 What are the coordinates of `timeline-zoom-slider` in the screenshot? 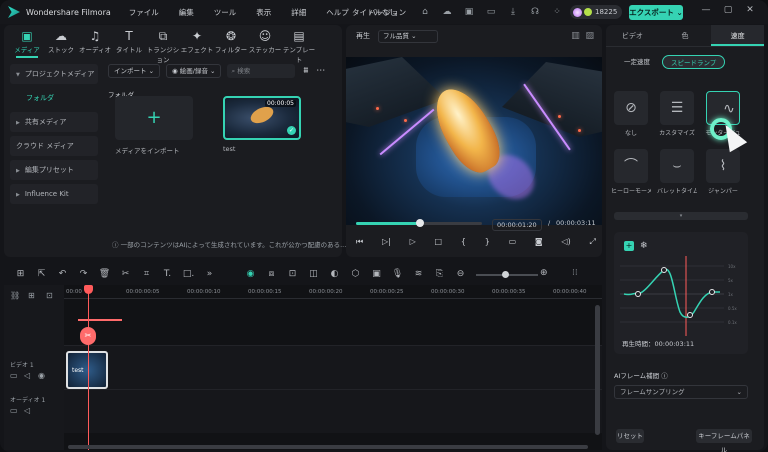 It's located at (507, 274).